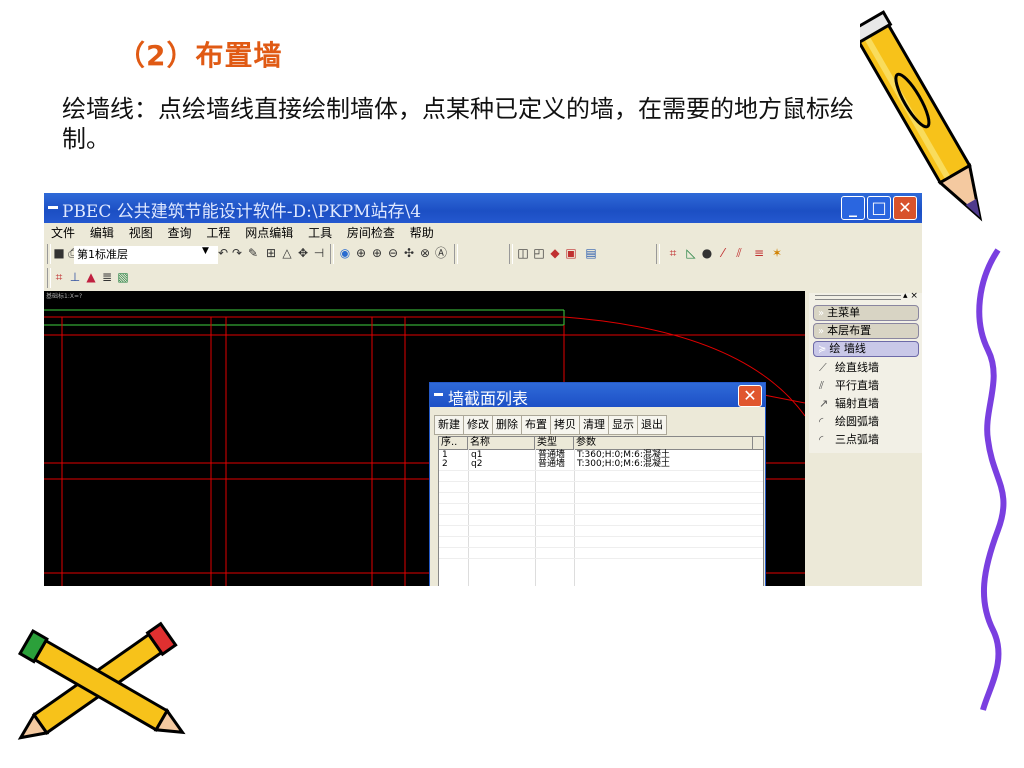 The height and width of the screenshot is (768, 1024). What do you see at coordinates (59, 277) in the screenshot?
I see `grid-layout-icon: ⌗` at bounding box center [59, 277].